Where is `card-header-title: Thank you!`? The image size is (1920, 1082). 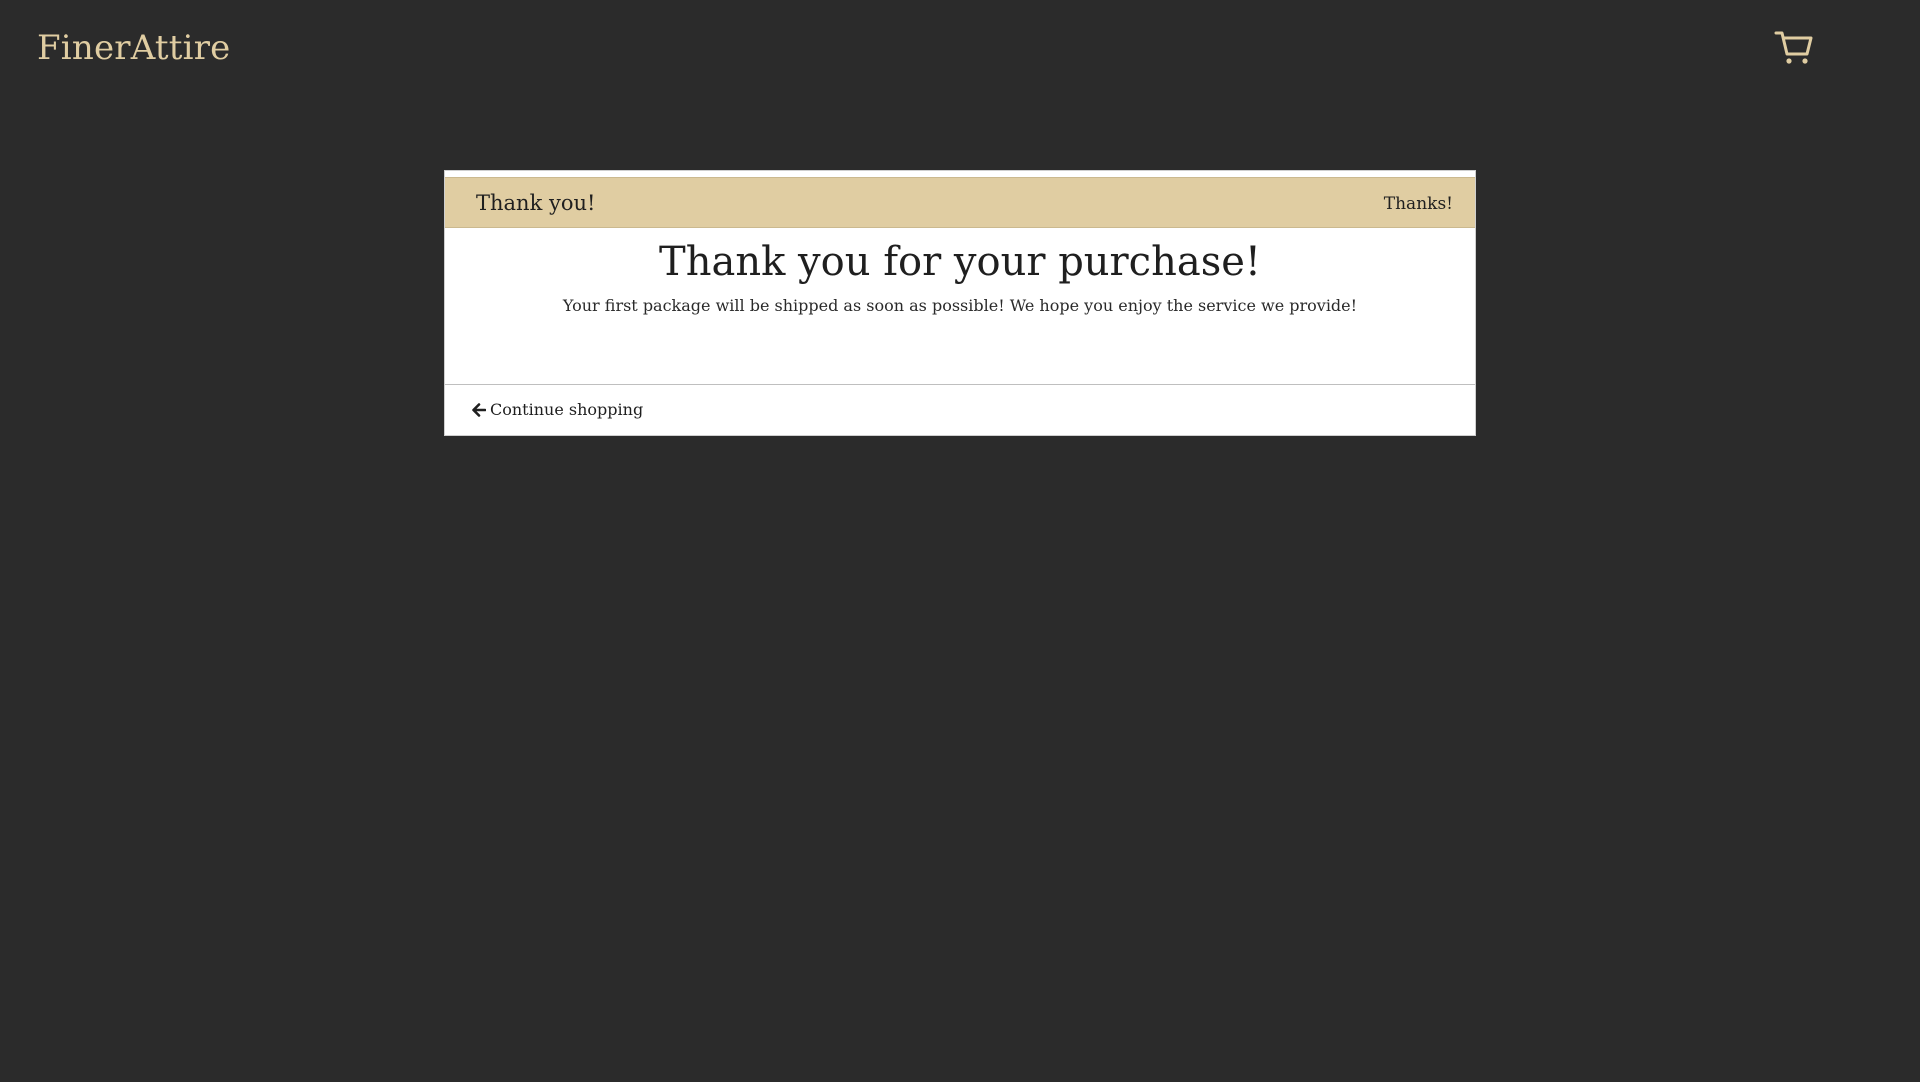 card-header-title: Thank you! is located at coordinates (536, 203).